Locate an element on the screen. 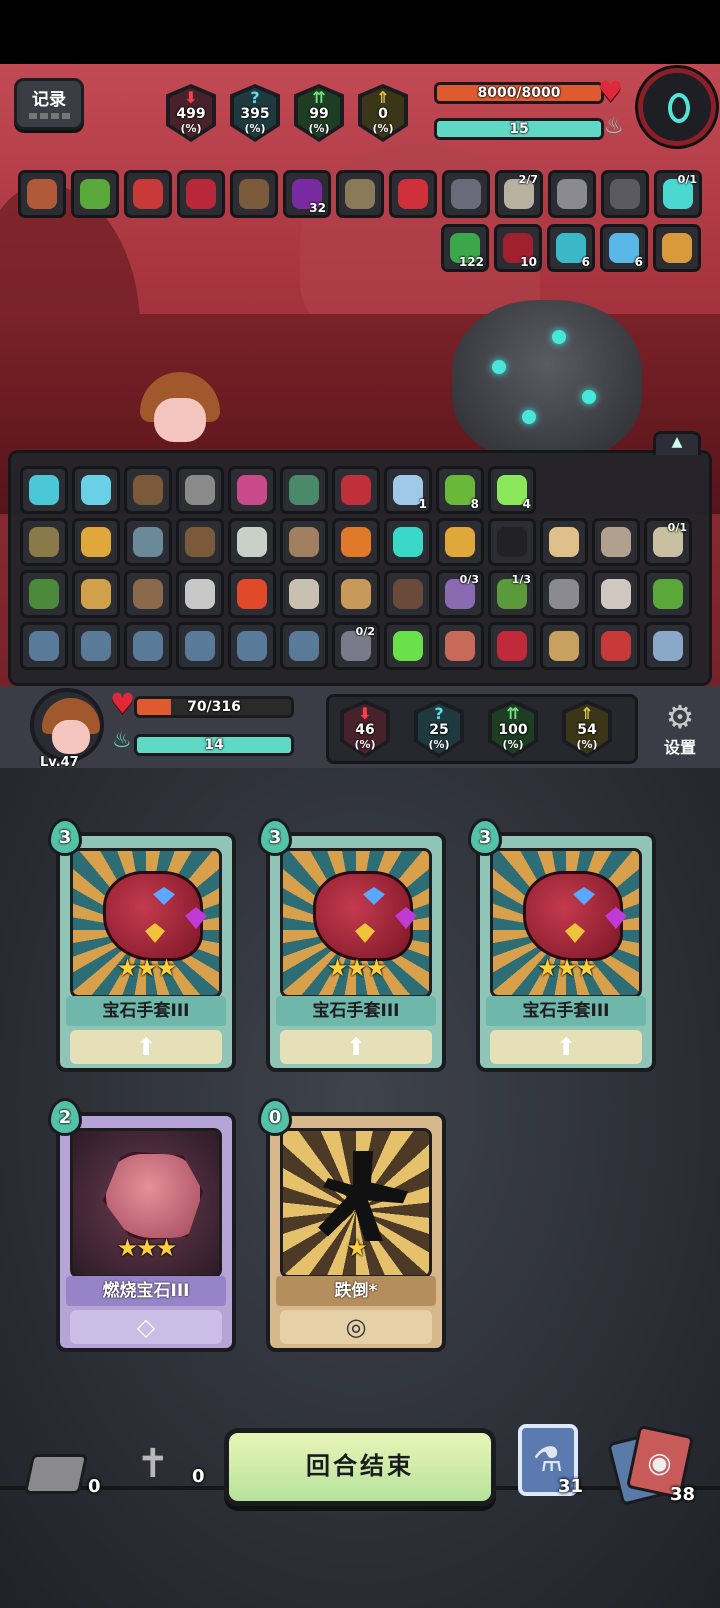 Image resolution: width=720 pixels, height=1608 pixels. plant-slot: 1/3 is located at coordinates (512, 594).